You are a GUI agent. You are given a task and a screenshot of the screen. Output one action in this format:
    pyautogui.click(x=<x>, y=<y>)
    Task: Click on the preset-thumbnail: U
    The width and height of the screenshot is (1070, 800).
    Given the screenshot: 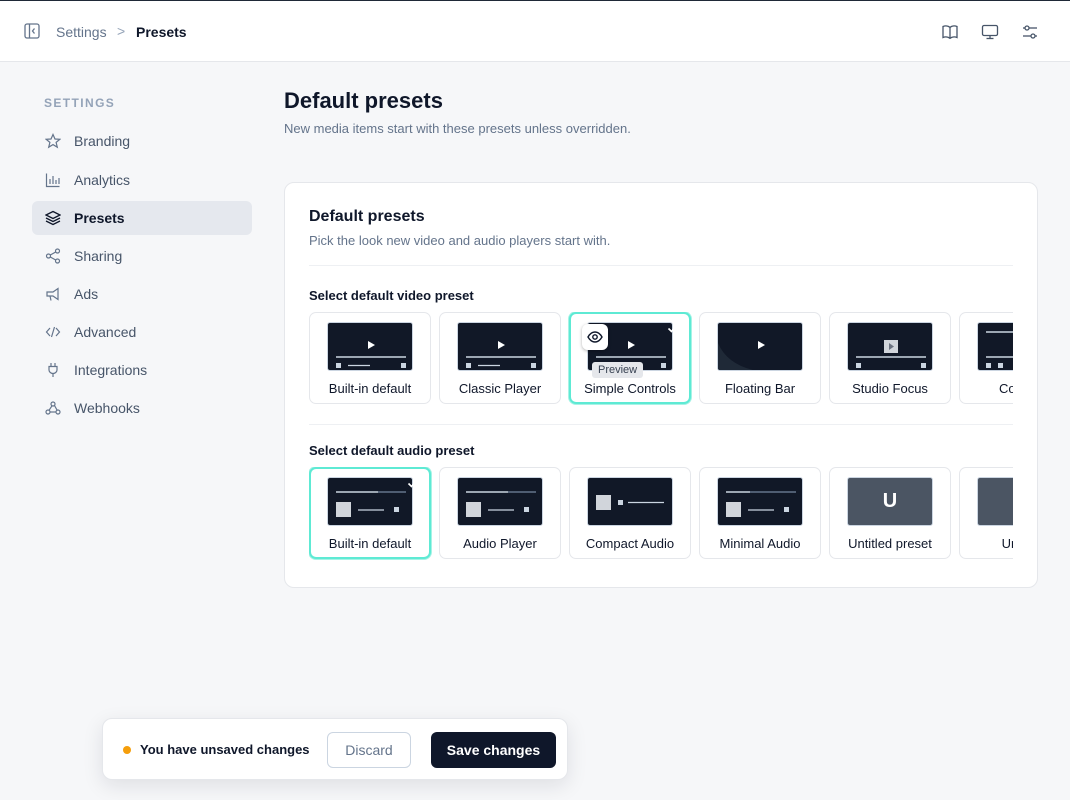 What is the action you would take?
    pyautogui.click(x=890, y=501)
    